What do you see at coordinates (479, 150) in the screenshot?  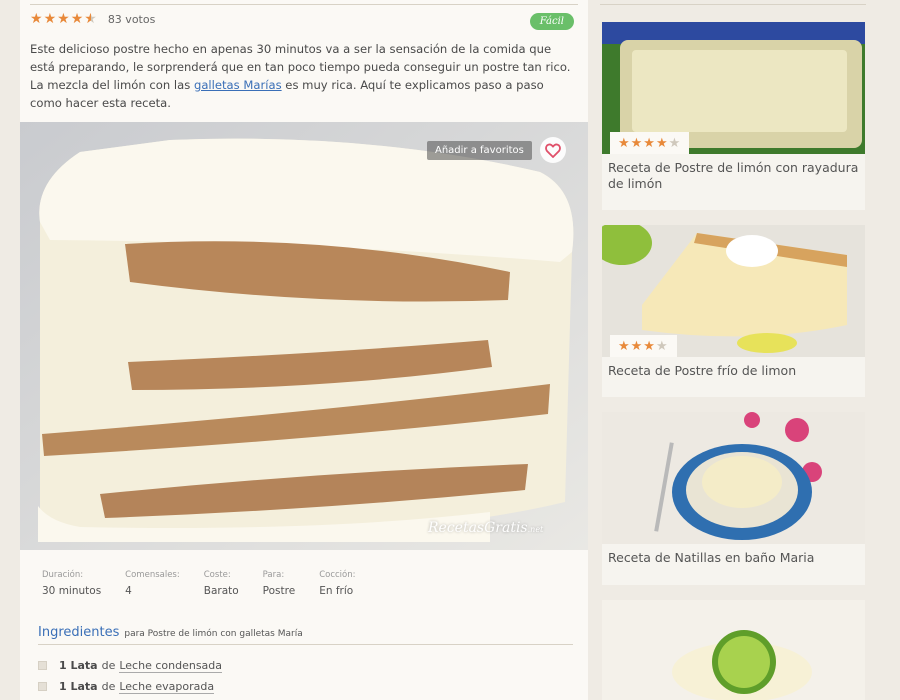 I see `favorites-label: Añadir a favoritos` at bounding box center [479, 150].